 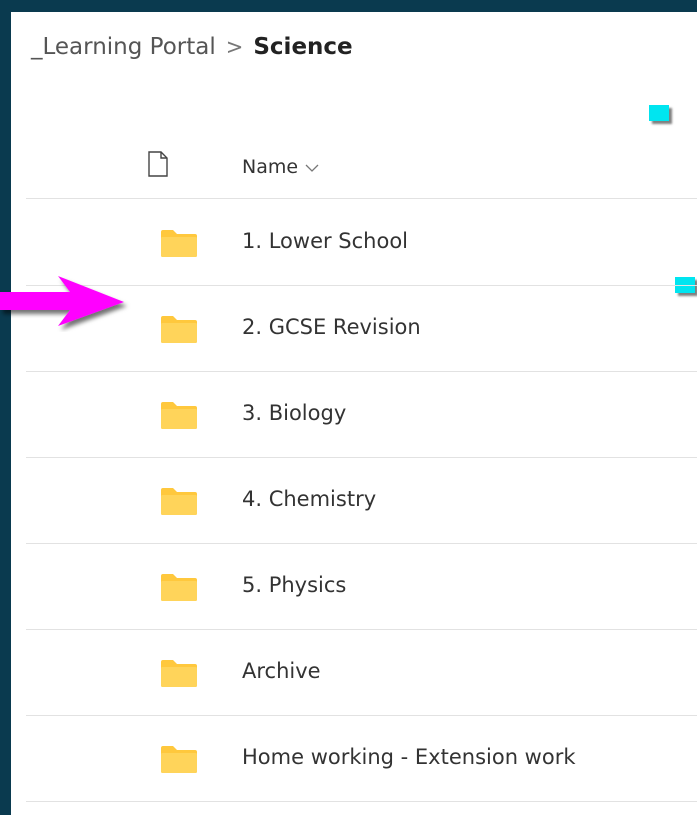 What do you see at coordinates (123, 47) in the screenshot?
I see `breadcrumb-parent: _Learning Portal` at bounding box center [123, 47].